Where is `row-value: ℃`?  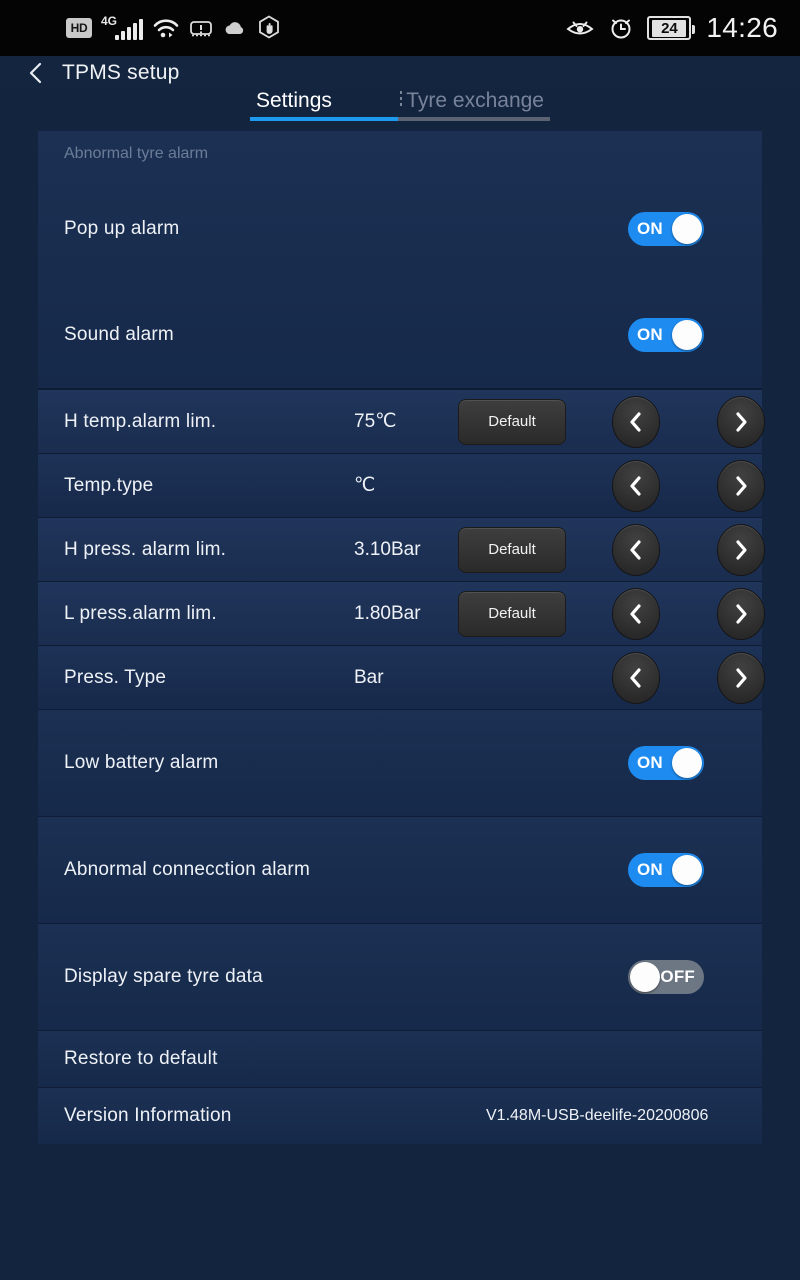
row-value: ℃ is located at coordinates (365, 485).